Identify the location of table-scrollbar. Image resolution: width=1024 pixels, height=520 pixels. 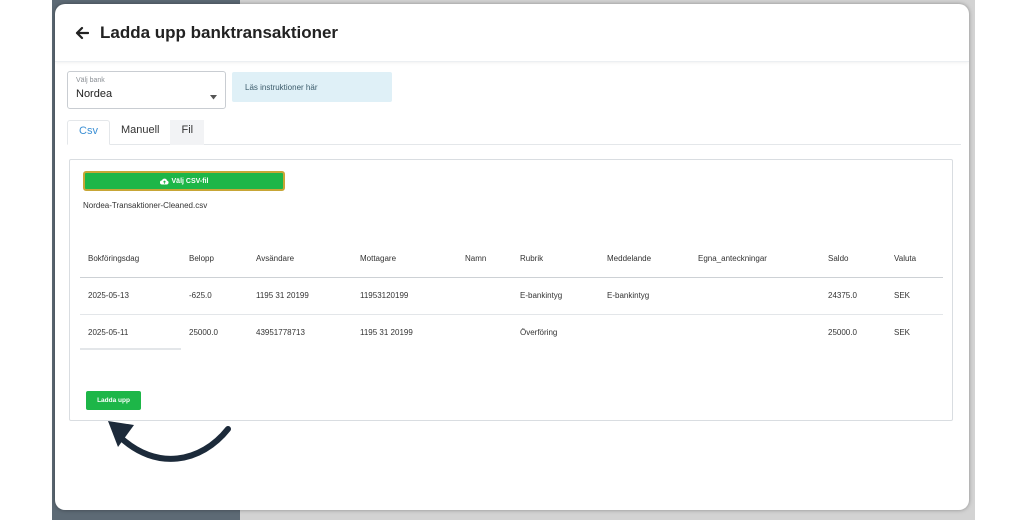
(130, 349).